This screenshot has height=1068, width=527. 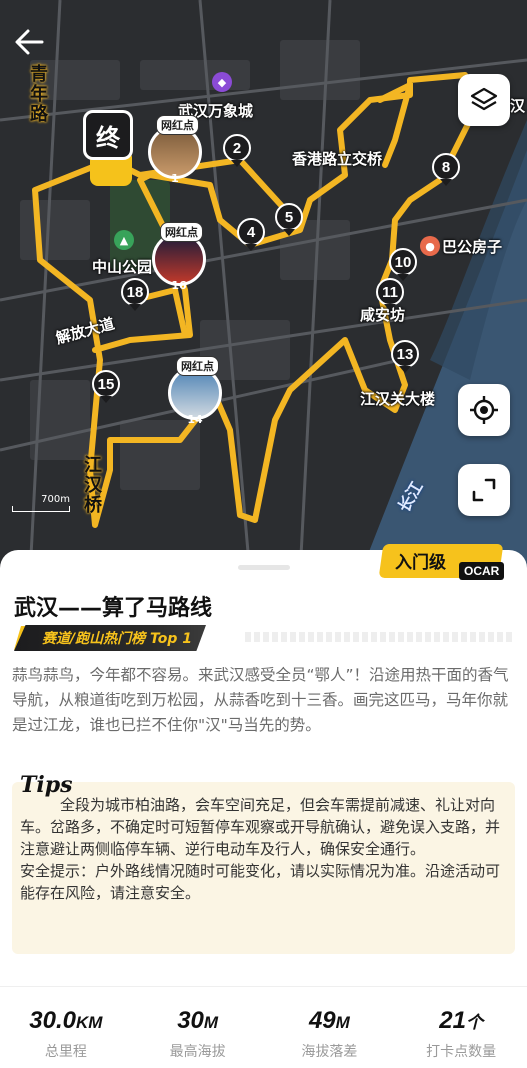 What do you see at coordinates (405, 357) in the screenshot?
I see `route-pin: 13` at bounding box center [405, 357].